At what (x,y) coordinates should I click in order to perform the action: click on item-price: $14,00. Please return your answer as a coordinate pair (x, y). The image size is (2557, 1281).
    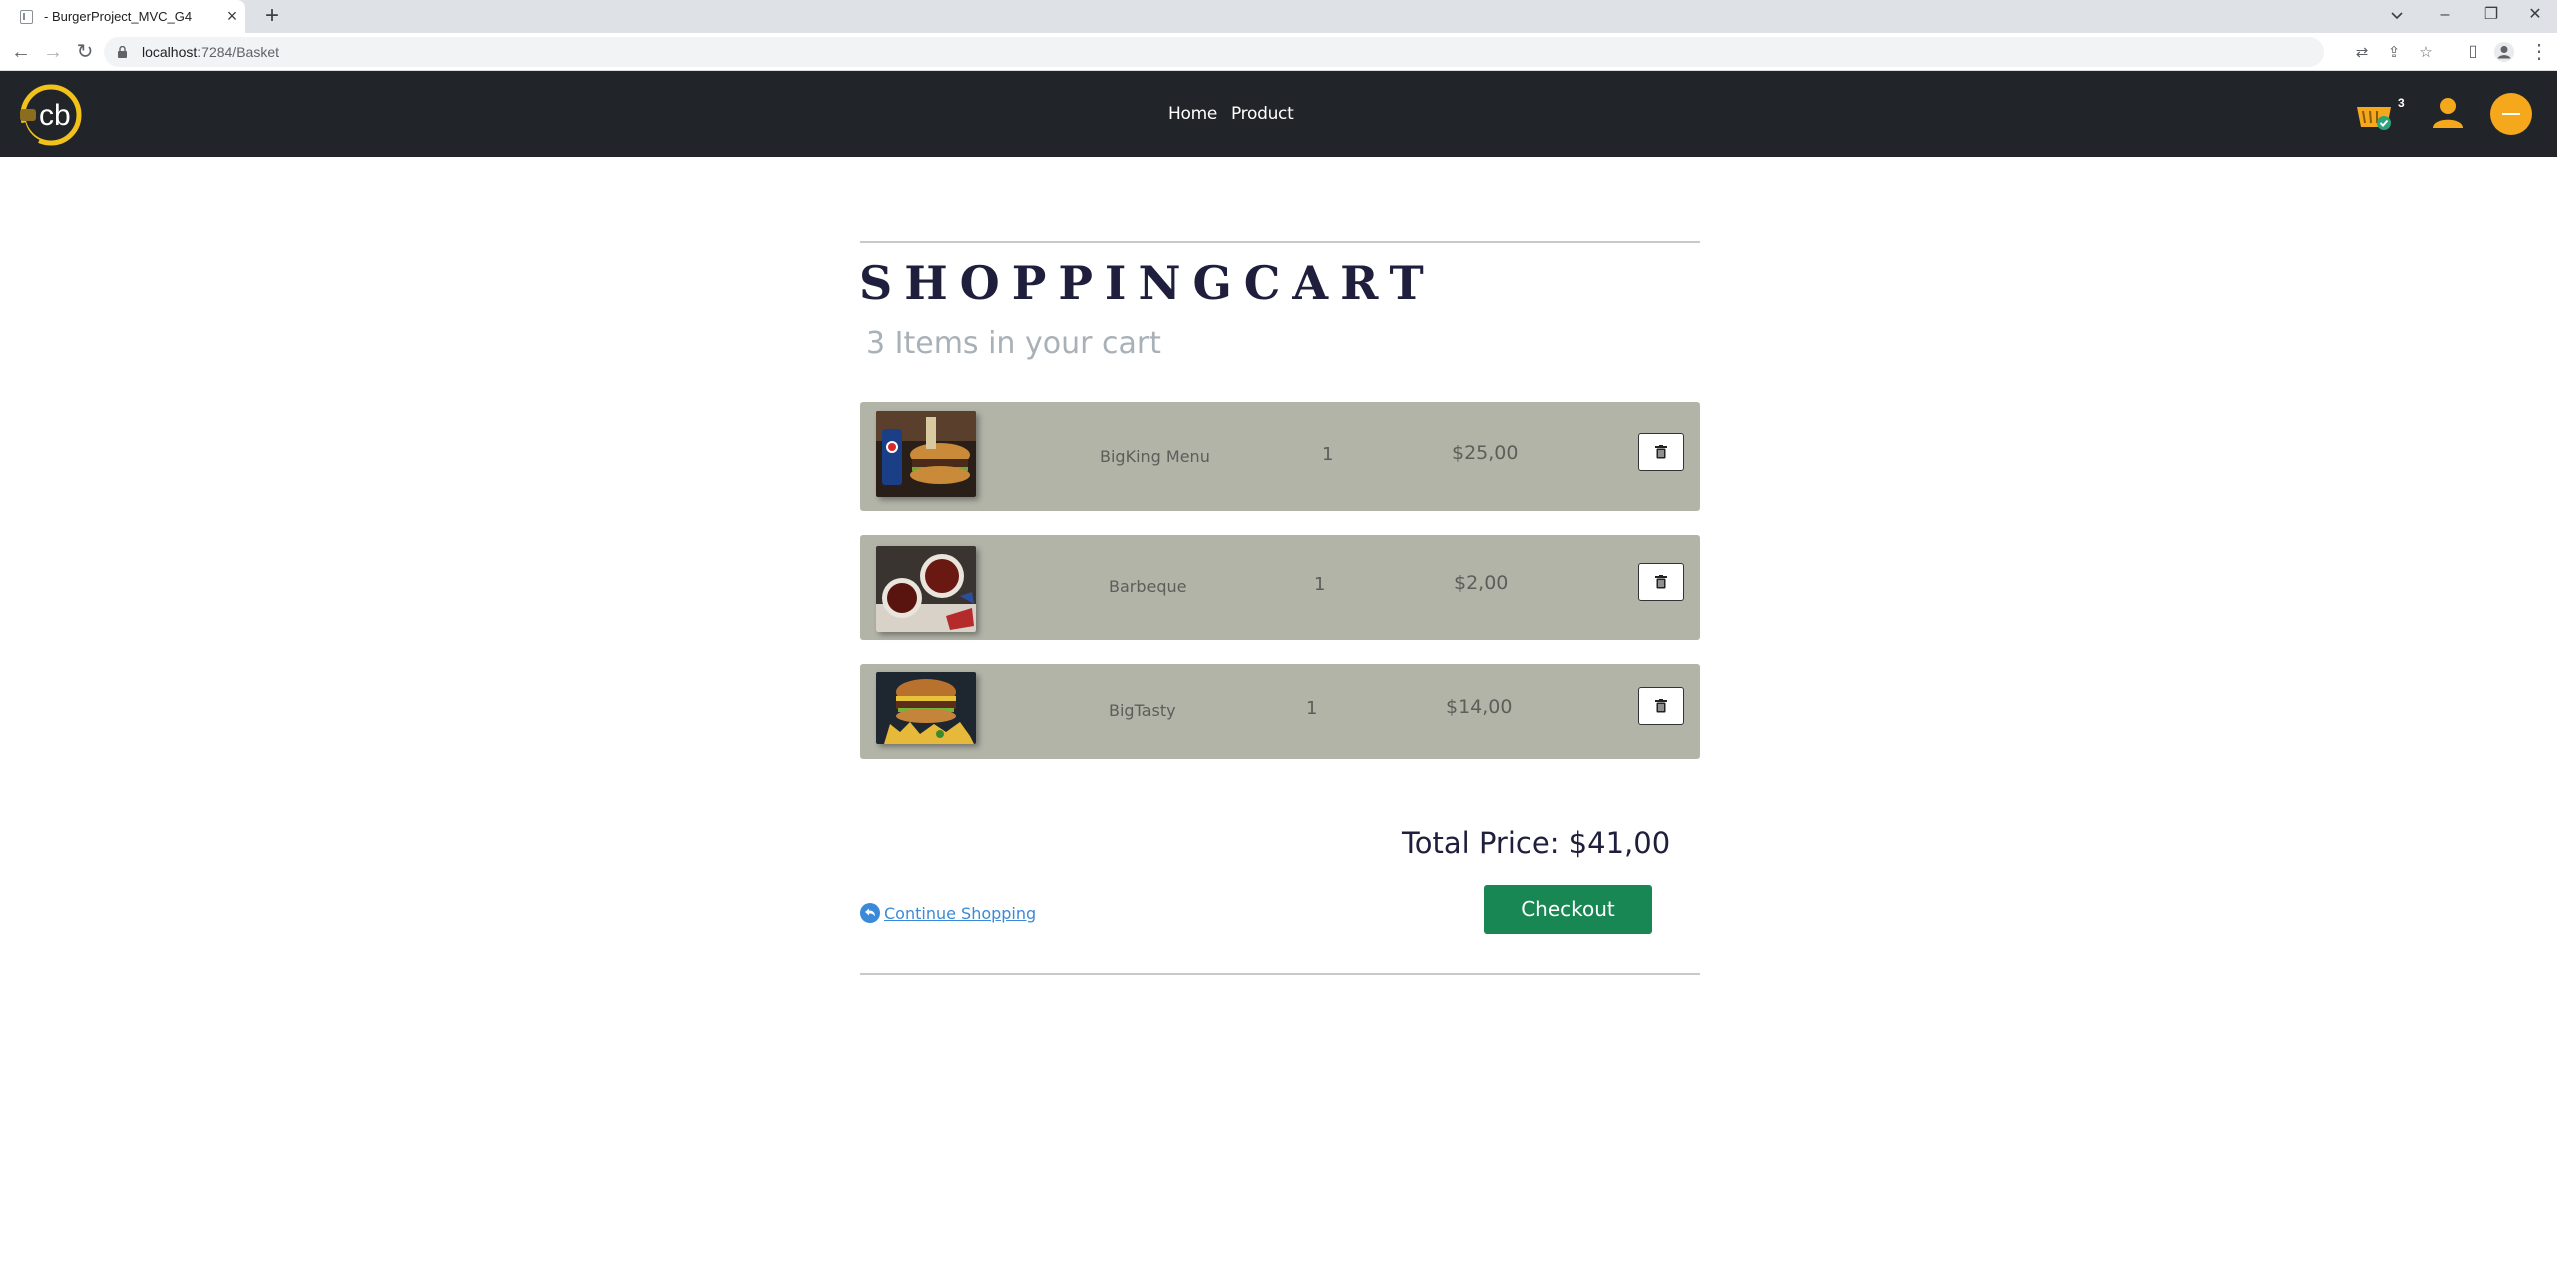
    Looking at the image, I should click on (1479, 707).